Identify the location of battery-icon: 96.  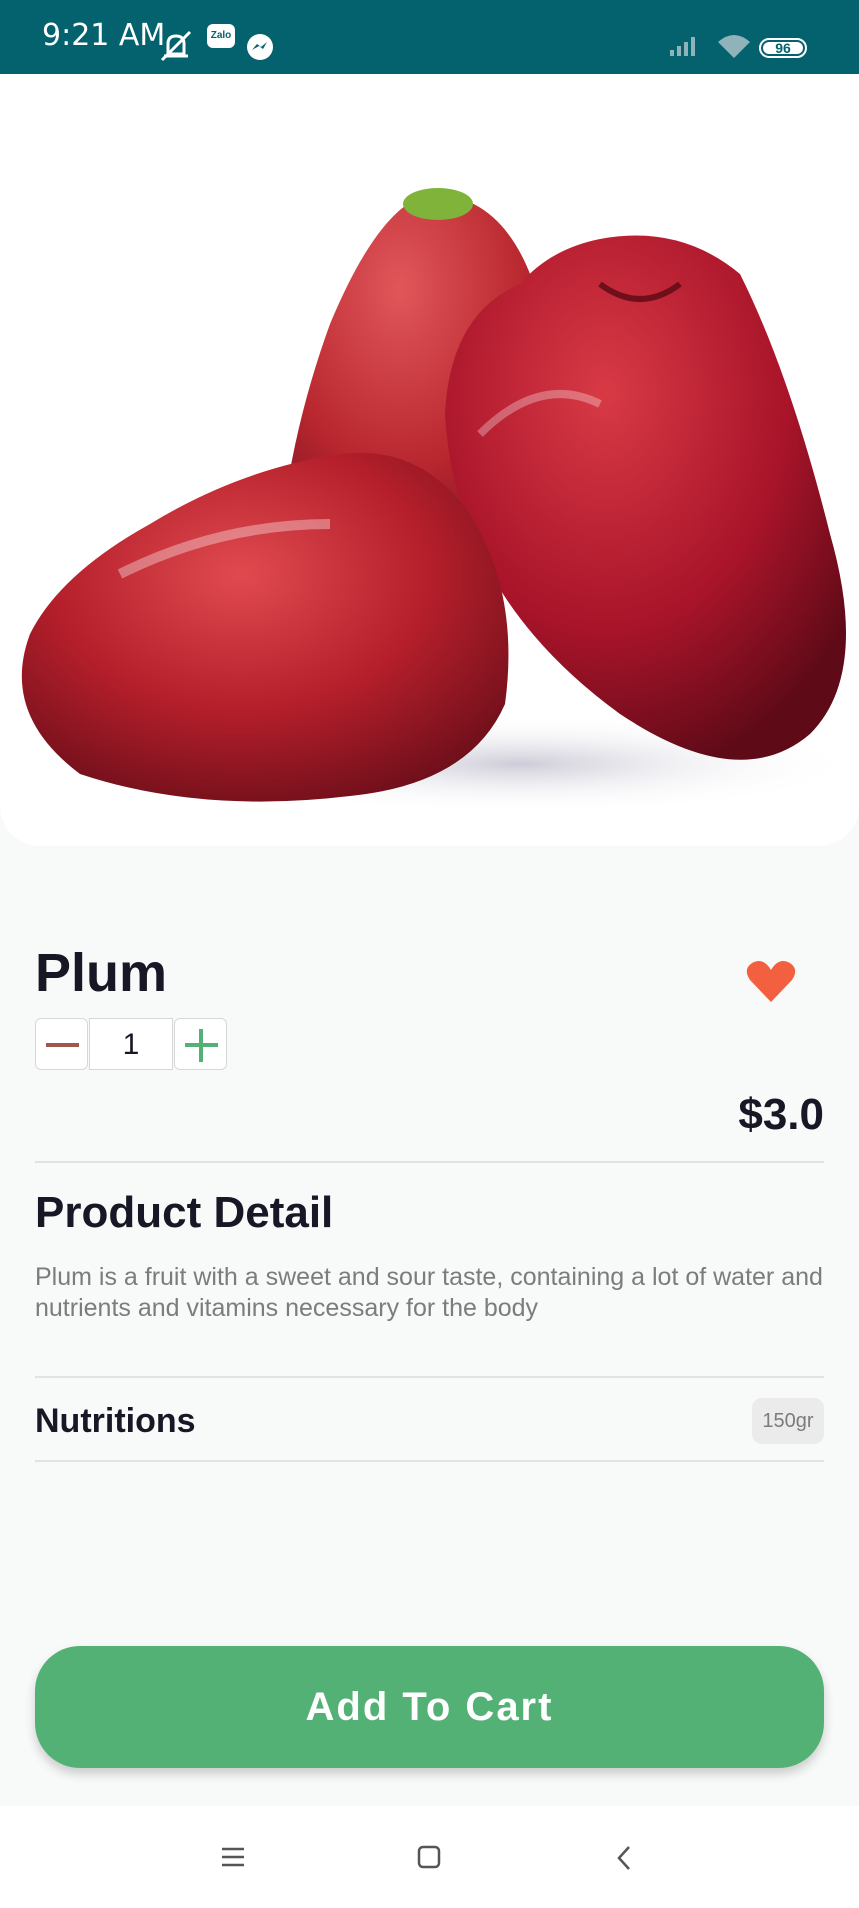
(783, 48).